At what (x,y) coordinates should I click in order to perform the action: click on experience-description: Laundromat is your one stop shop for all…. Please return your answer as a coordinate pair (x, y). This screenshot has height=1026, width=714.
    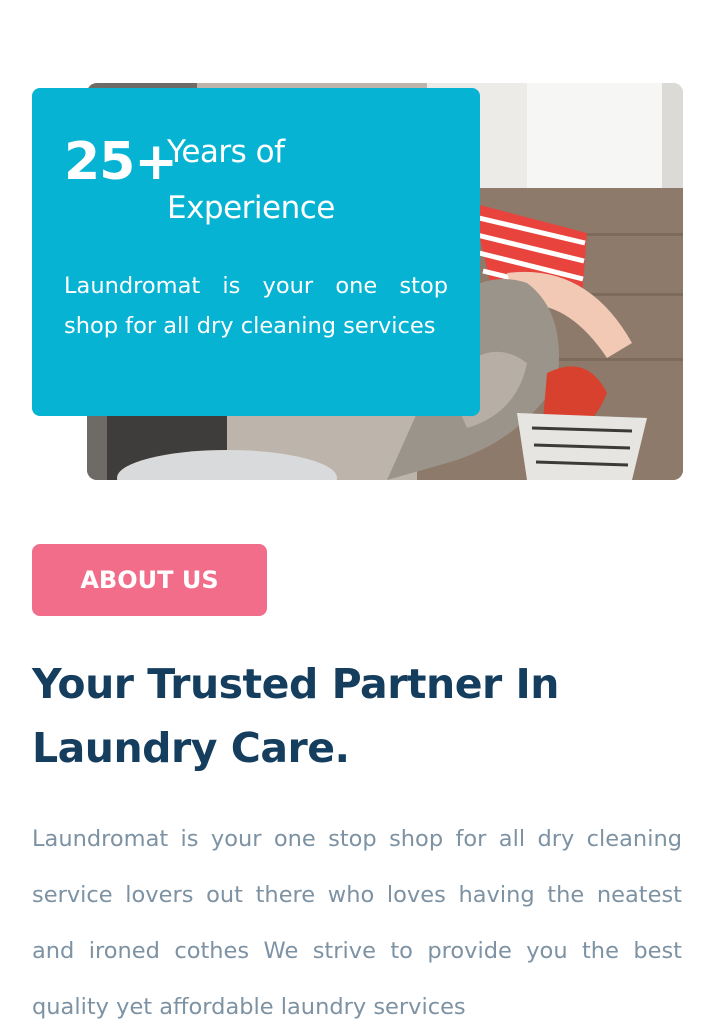
    Looking at the image, I should click on (256, 306).